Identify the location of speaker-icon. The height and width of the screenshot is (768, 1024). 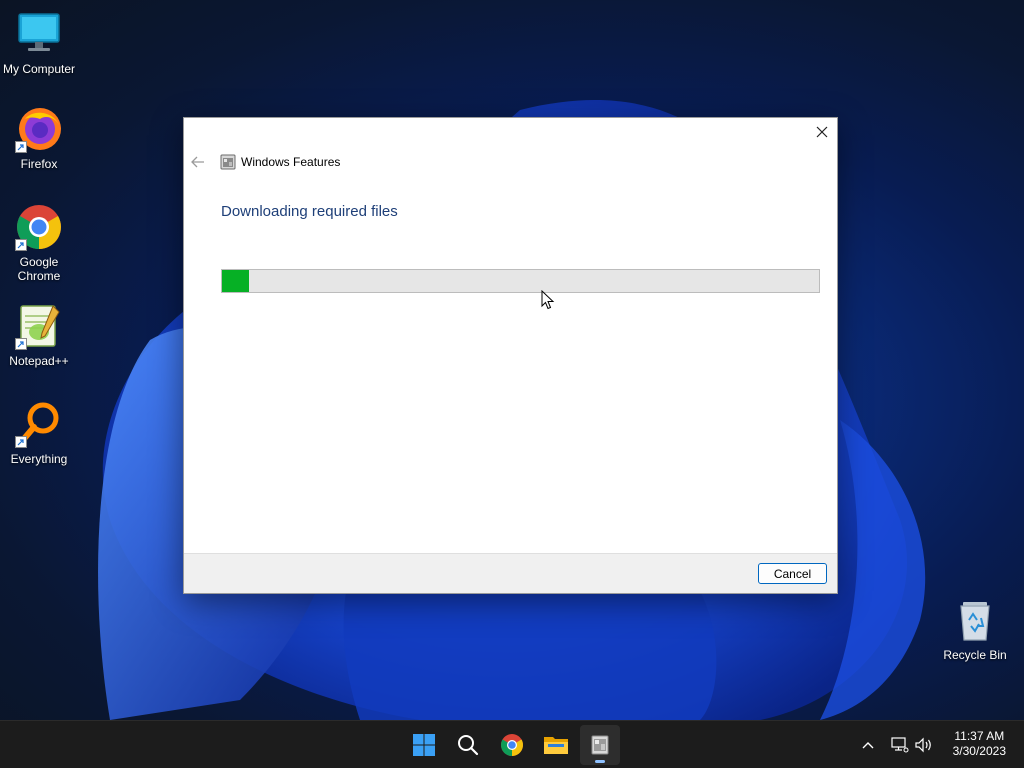
(923, 745).